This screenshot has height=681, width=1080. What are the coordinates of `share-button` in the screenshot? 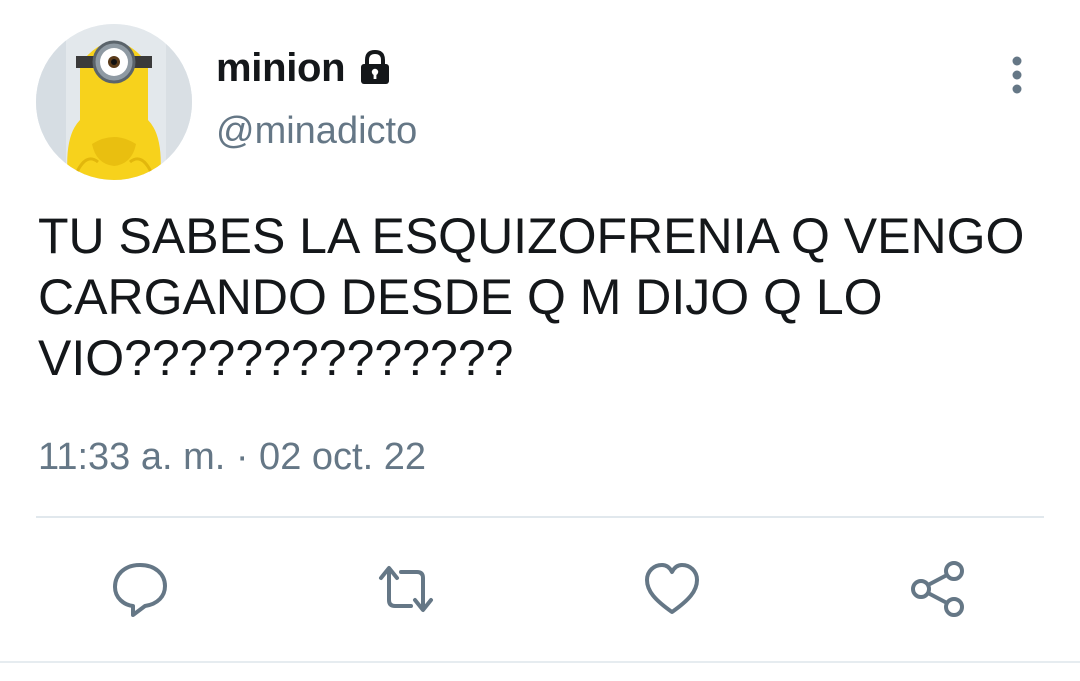 It's located at (938, 589).